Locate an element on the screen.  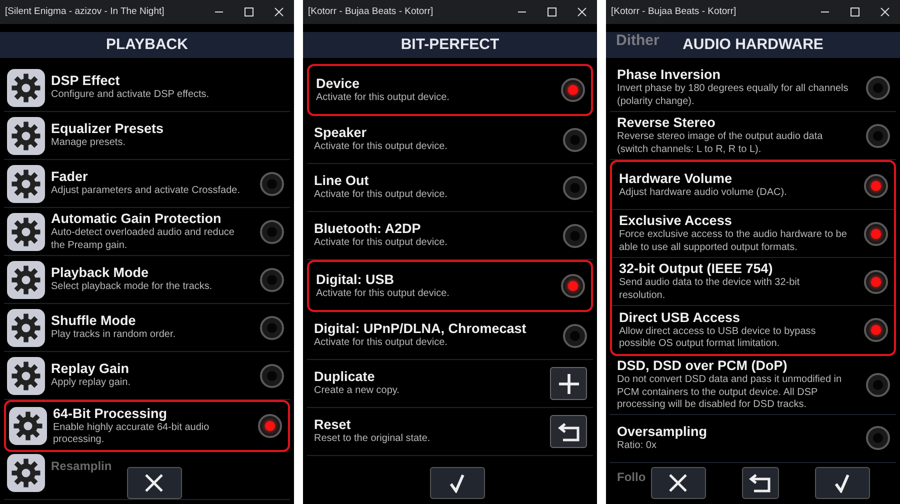
item-title: Oversampling is located at coordinates (662, 432).